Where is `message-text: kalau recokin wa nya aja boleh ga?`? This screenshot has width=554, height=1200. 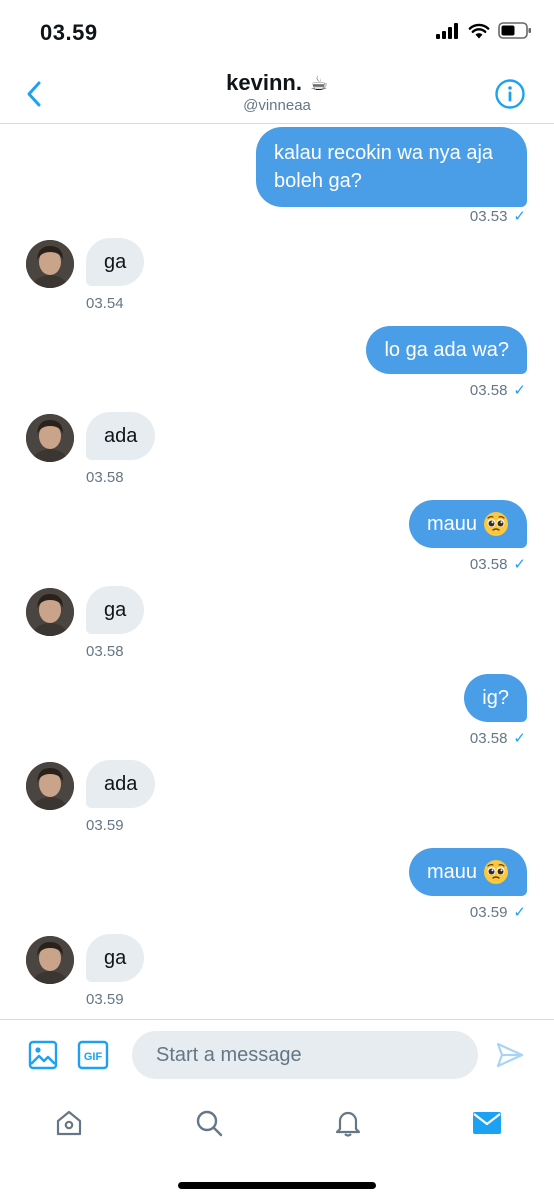 message-text: kalau recokin wa nya aja boleh ga? is located at coordinates (384, 167).